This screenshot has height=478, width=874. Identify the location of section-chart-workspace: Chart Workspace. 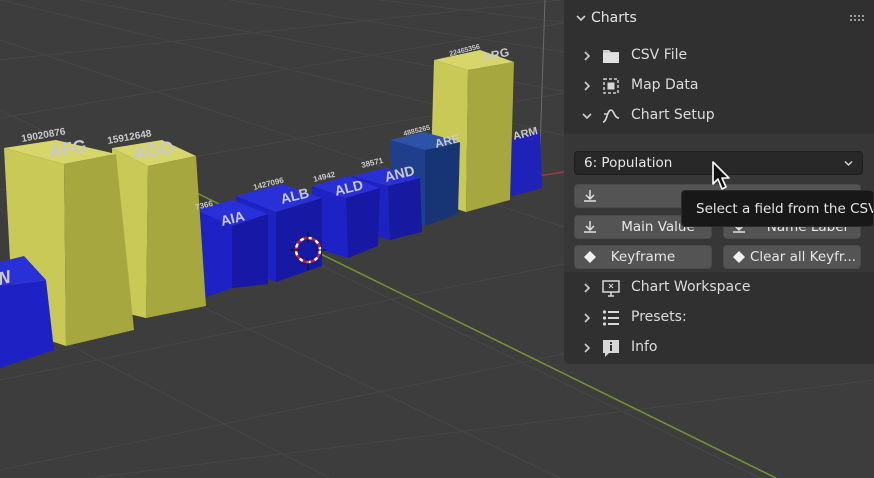
(719, 288).